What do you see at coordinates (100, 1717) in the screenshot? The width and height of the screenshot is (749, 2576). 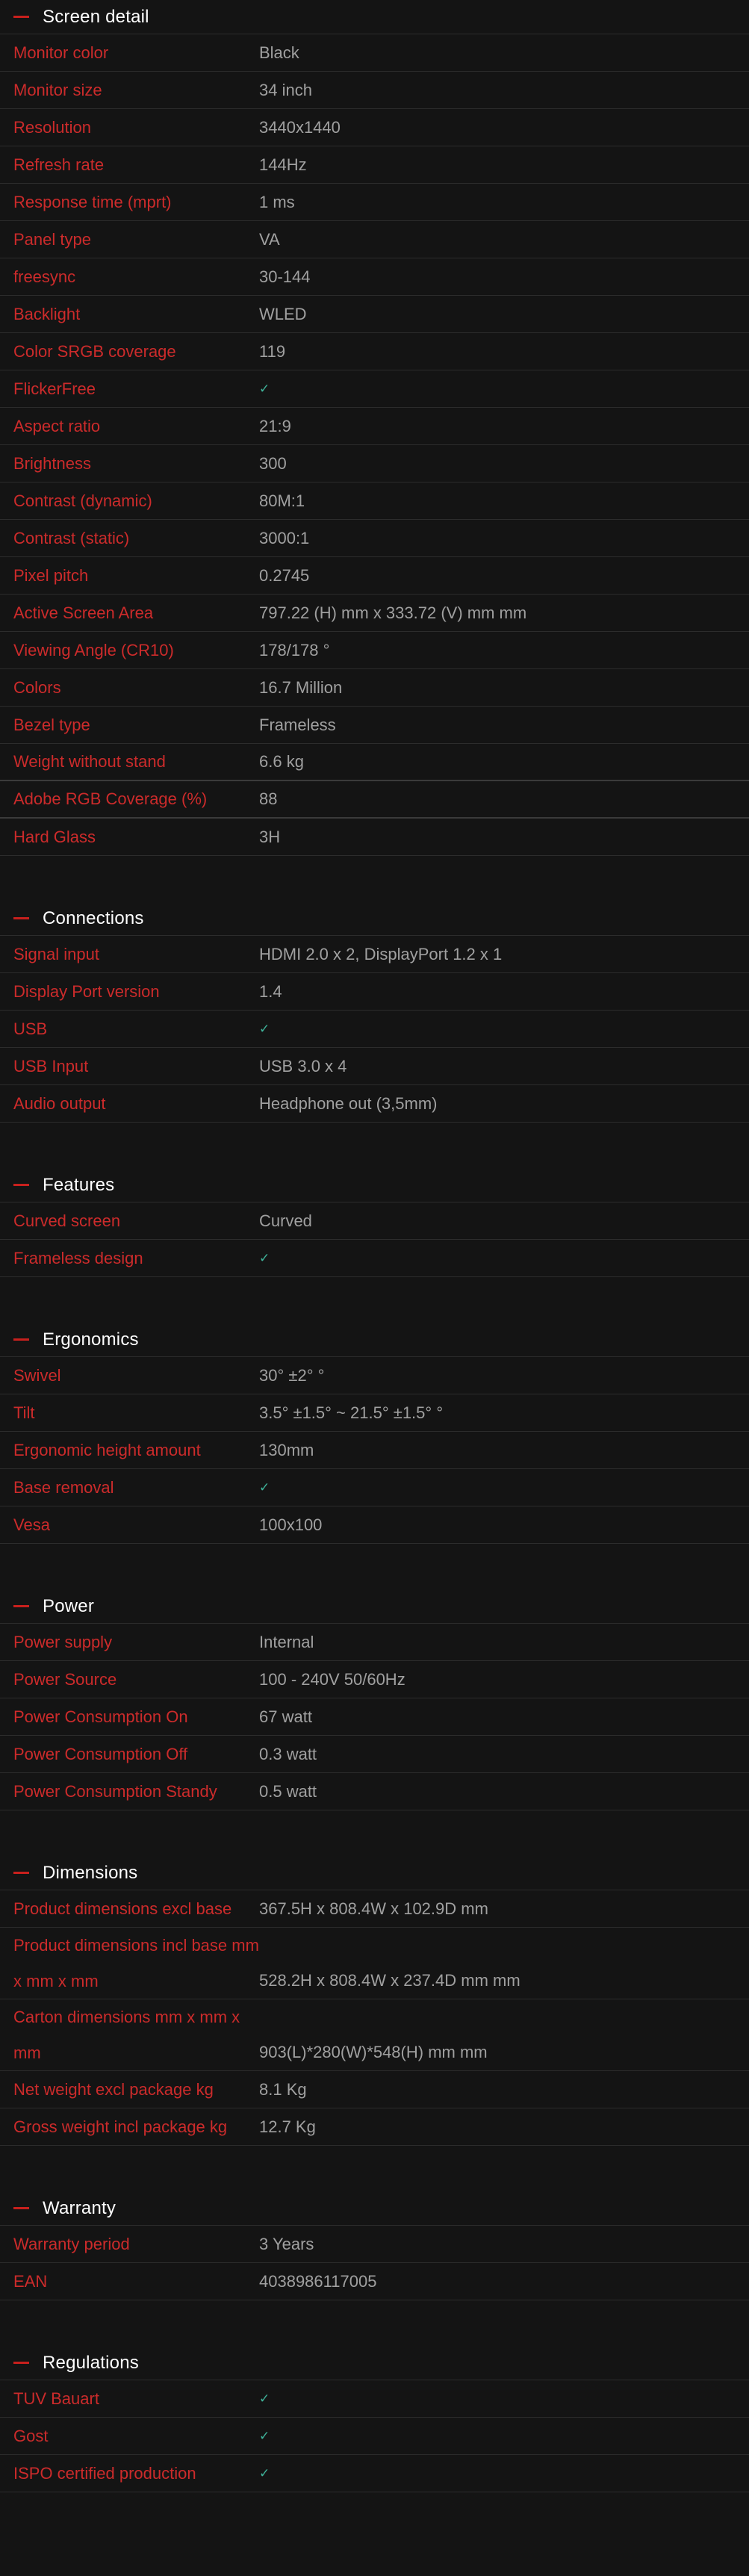 I see `spec-label: Power Consumption On` at bounding box center [100, 1717].